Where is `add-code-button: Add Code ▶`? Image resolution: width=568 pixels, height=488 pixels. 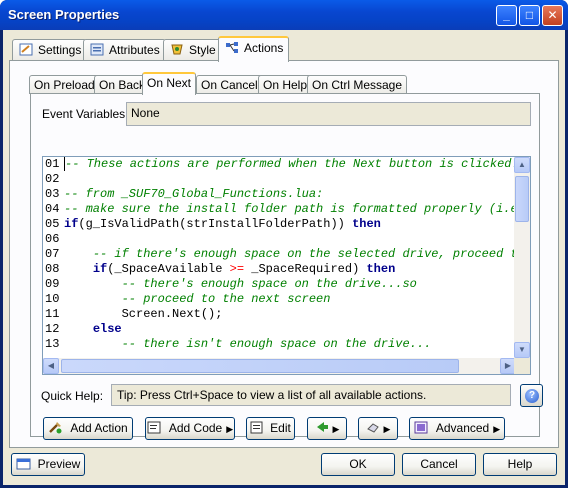
add-code-button: Add Code ▶ is located at coordinates (190, 428).